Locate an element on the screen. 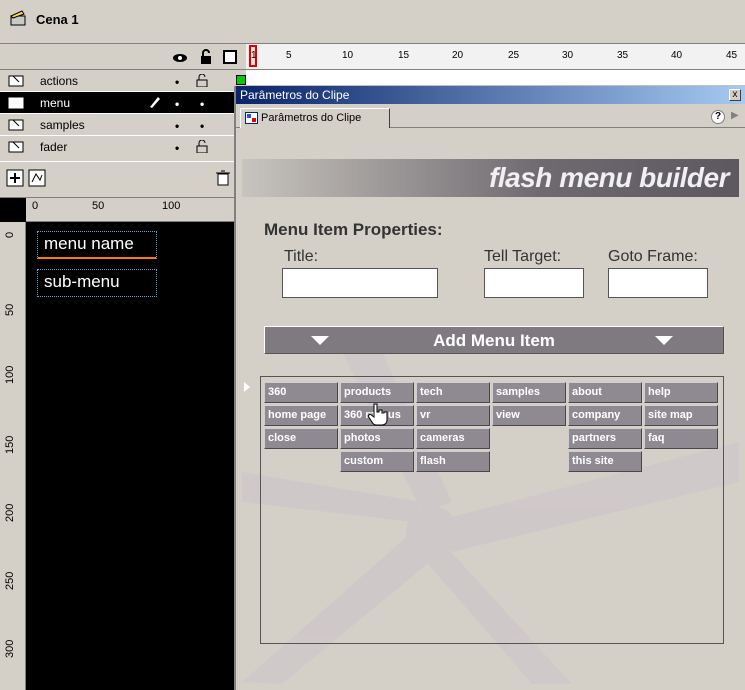 The height and width of the screenshot is (690, 745). title-label: Title: is located at coordinates (301, 256).